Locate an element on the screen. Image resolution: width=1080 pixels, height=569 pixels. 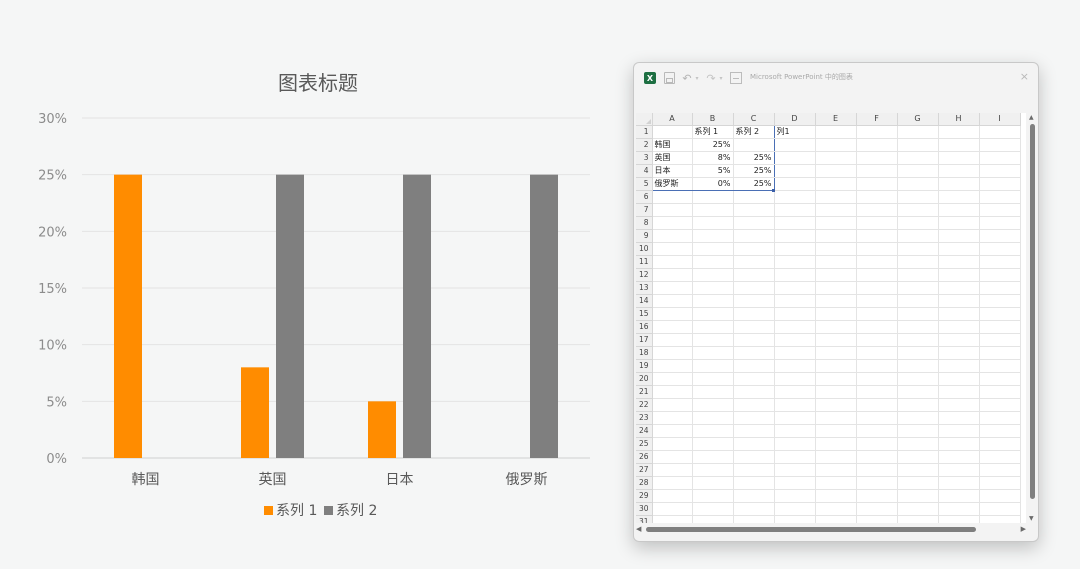
sheet-cell: 系列 1 is located at coordinates (713, 132).